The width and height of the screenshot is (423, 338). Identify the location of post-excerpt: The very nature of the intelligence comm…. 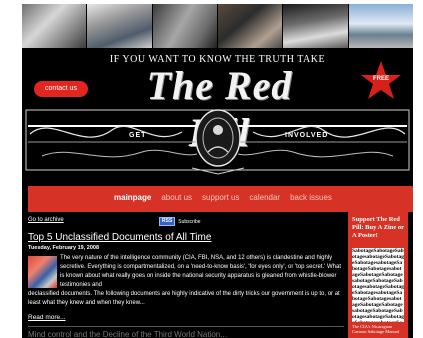
(200, 271).